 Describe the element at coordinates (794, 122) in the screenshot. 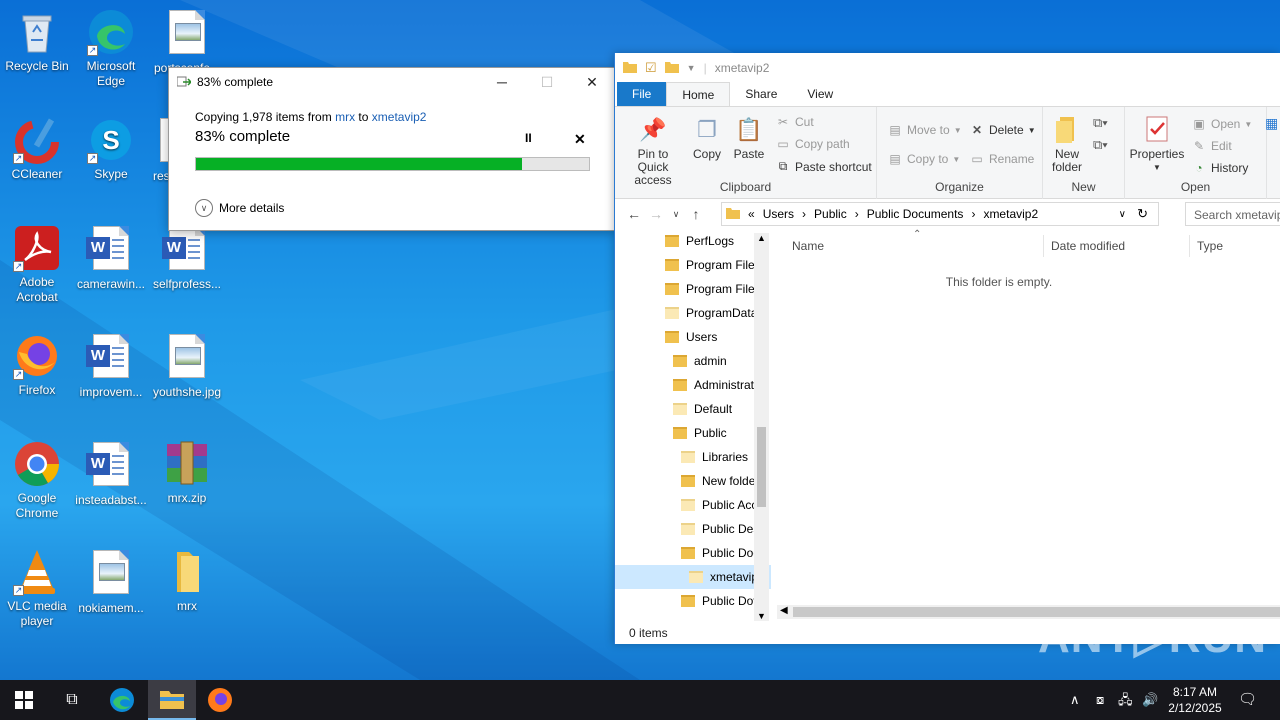

I see `cut-button: ✂ Cut` at that location.